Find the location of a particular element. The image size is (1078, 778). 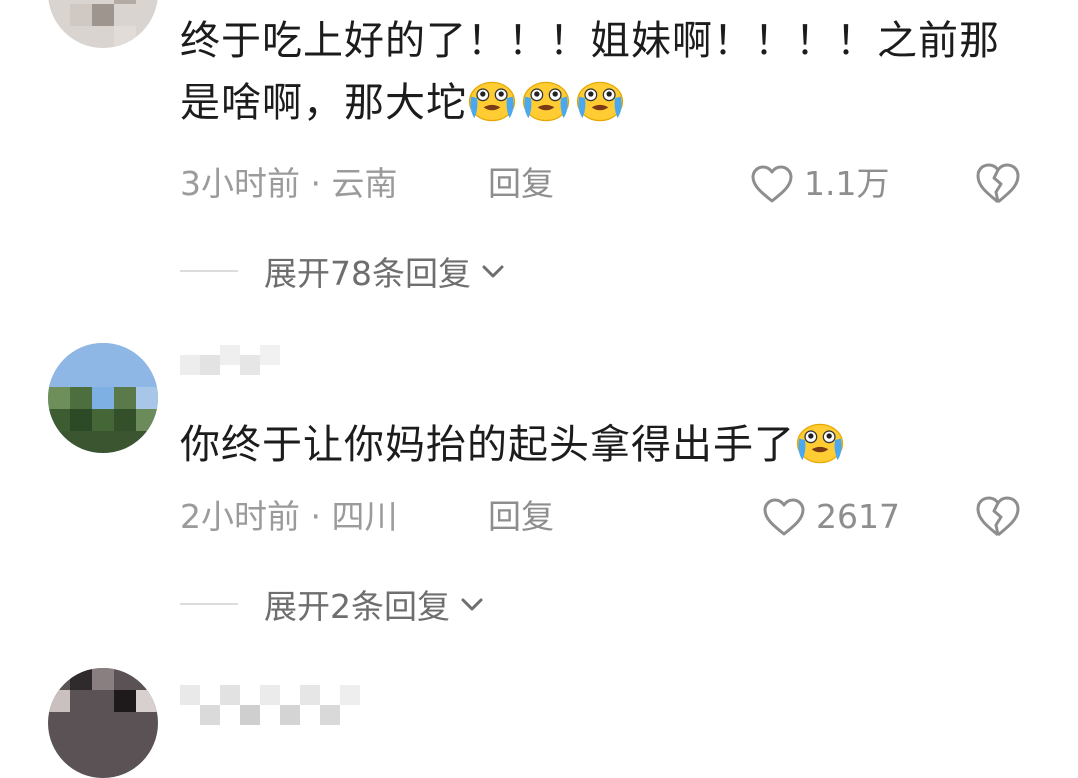

like-button: 2617 is located at coordinates (831, 517).